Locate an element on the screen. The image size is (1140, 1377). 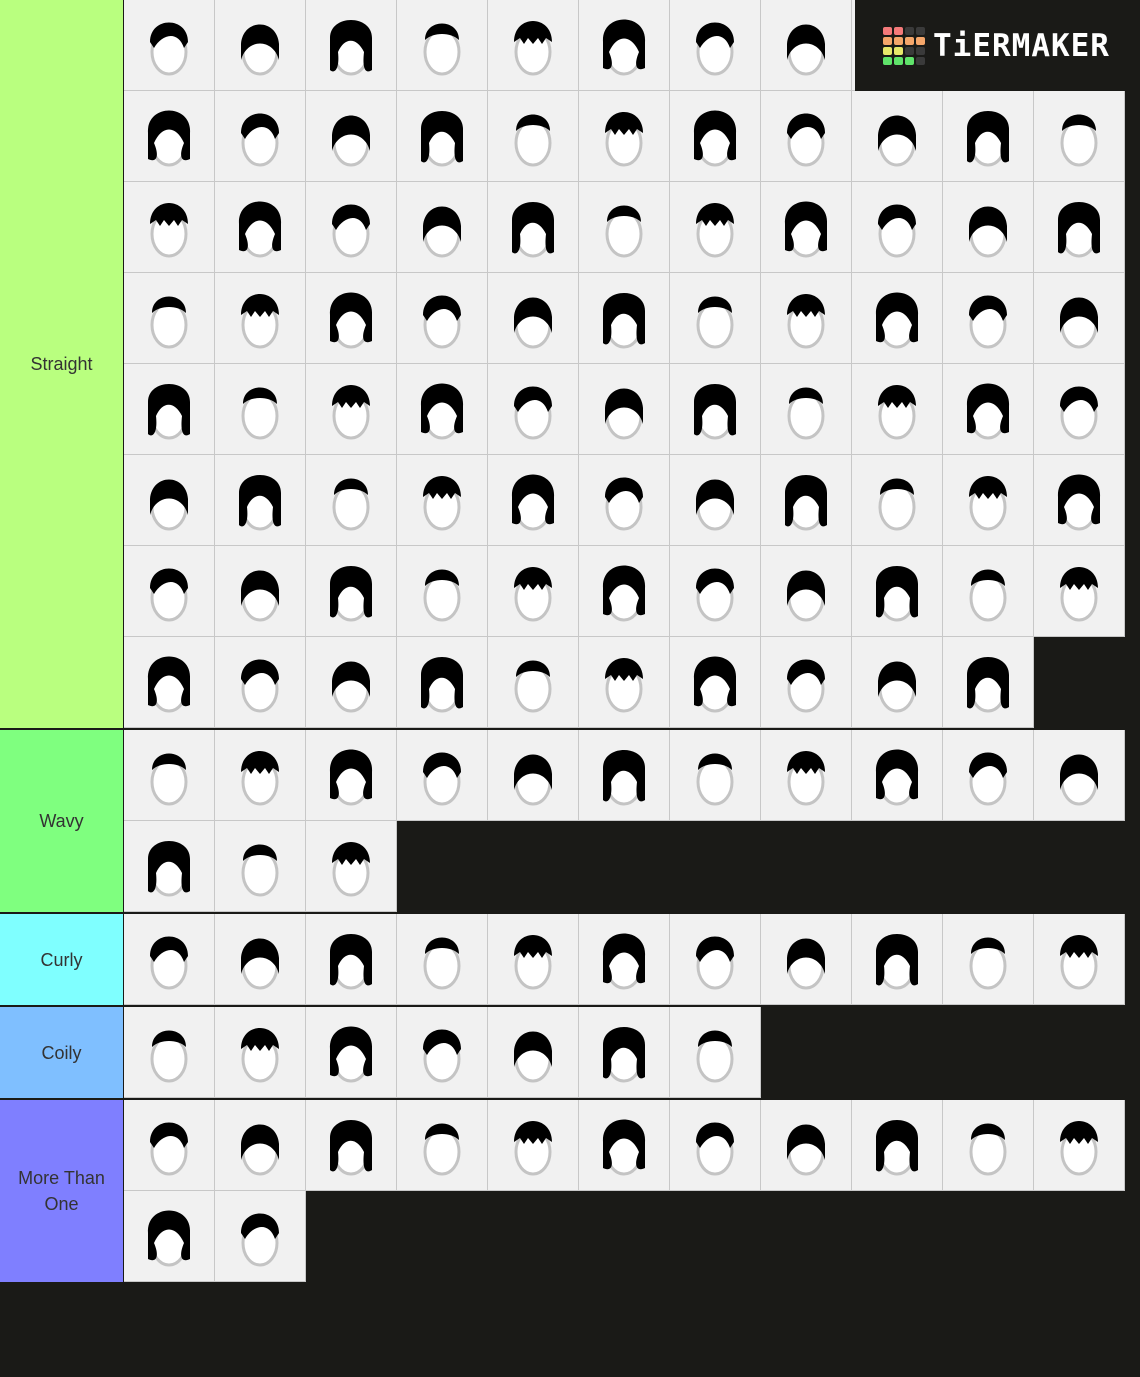
tier-label: Wavy is located at coordinates (62, 821).